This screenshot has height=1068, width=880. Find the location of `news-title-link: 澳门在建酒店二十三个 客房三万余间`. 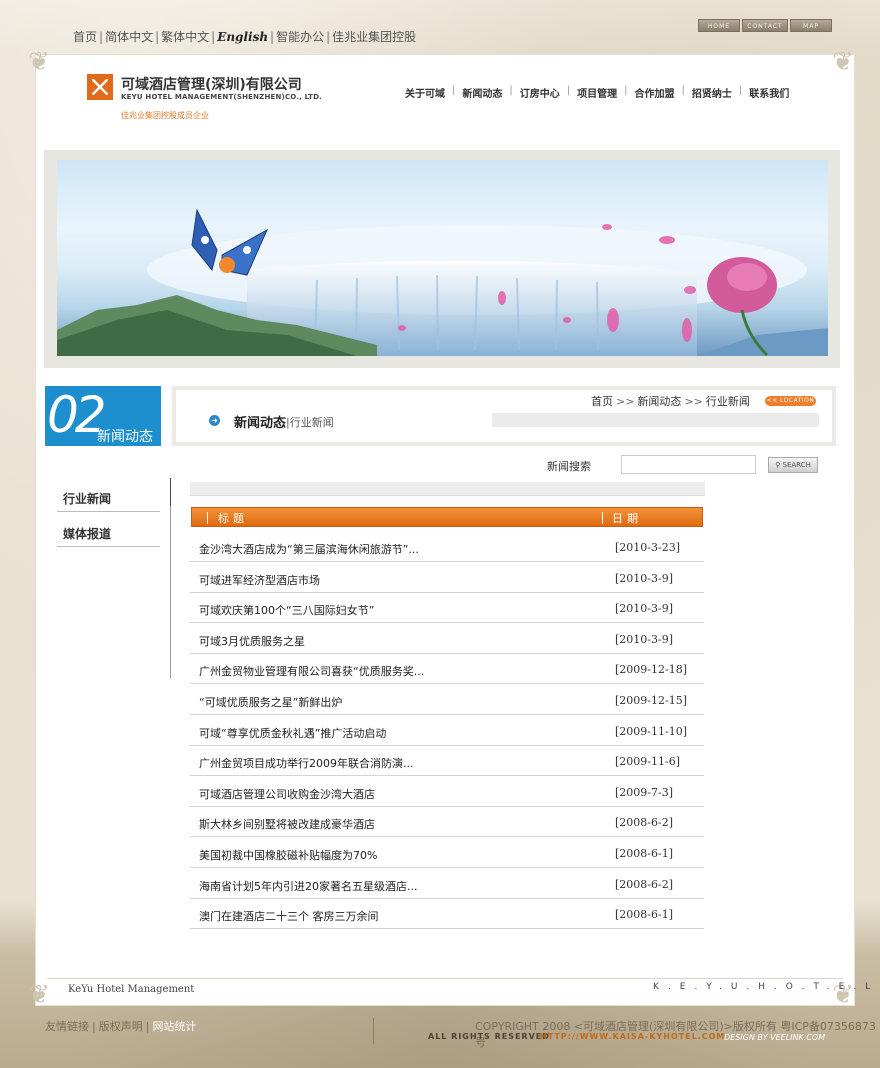

news-title-link: 澳门在建酒店二十三个 客房三万余间 is located at coordinates (289, 916).